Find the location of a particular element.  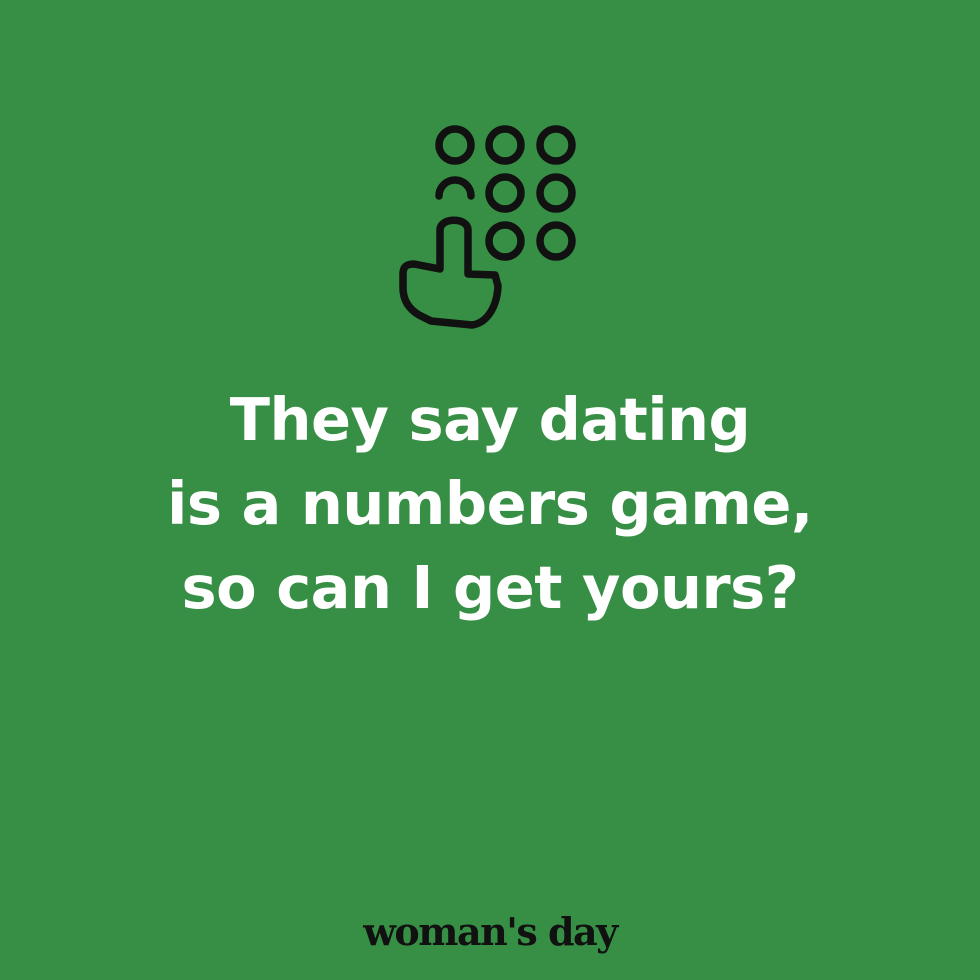

womans-day-logo: woman's day is located at coordinates (490, 931).